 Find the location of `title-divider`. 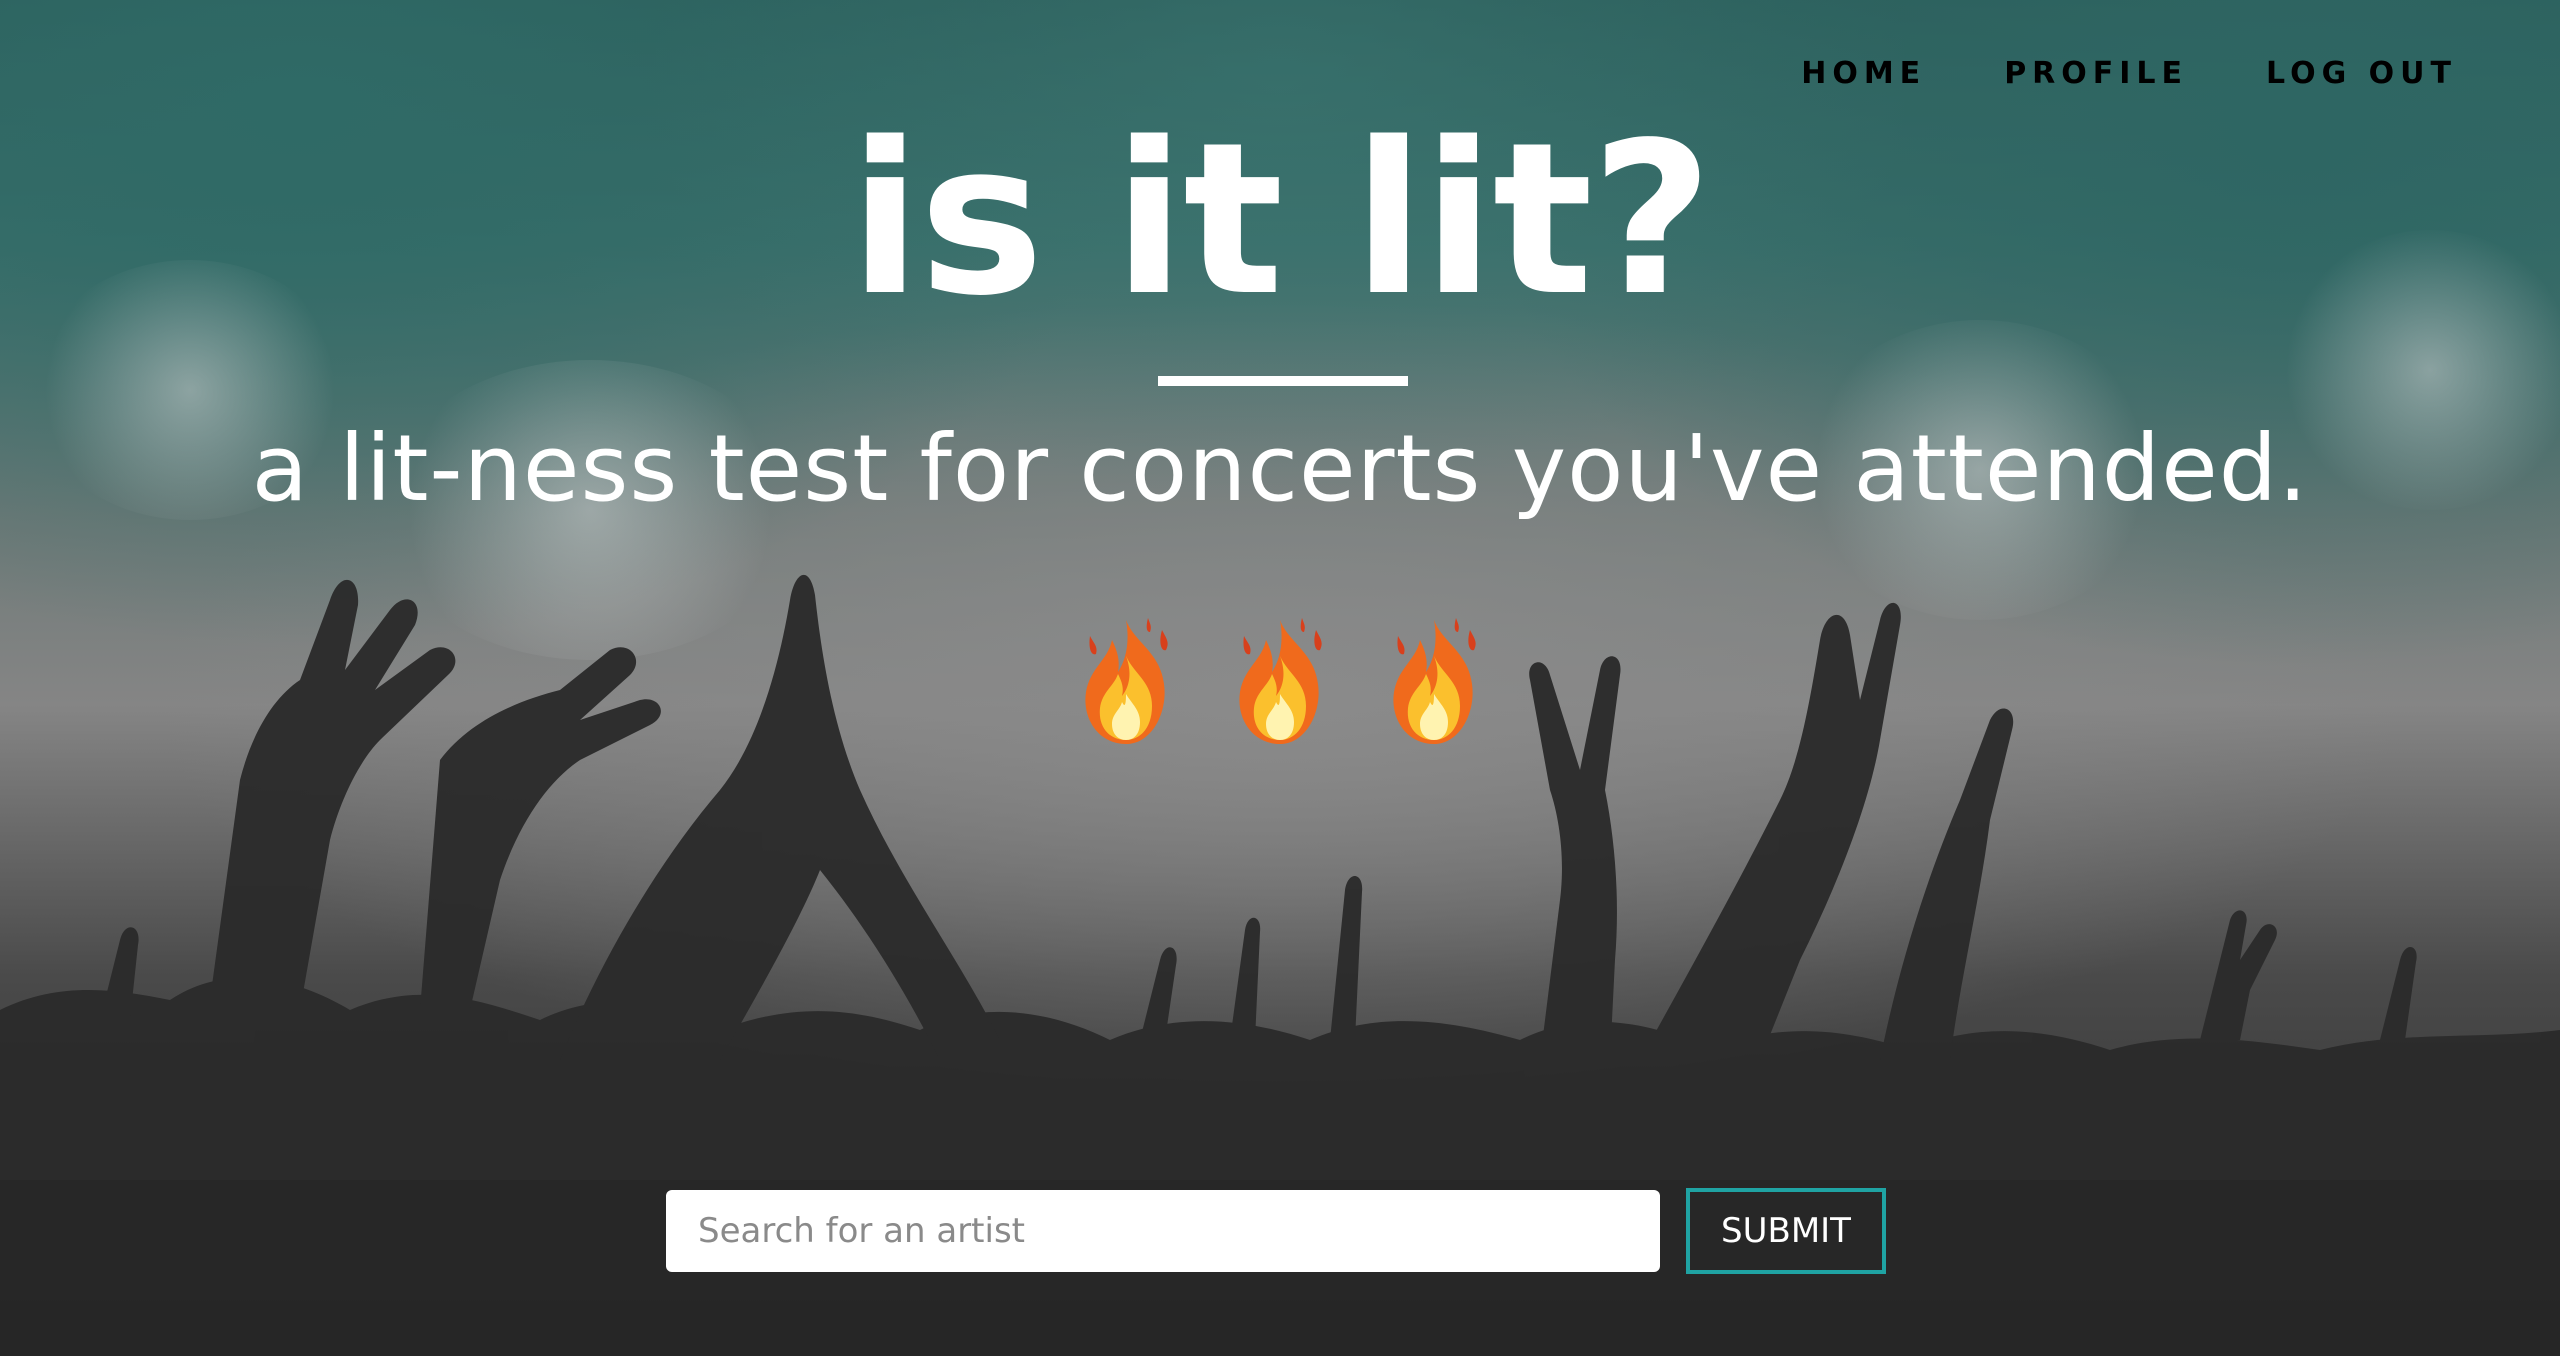

title-divider is located at coordinates (1283, 381).